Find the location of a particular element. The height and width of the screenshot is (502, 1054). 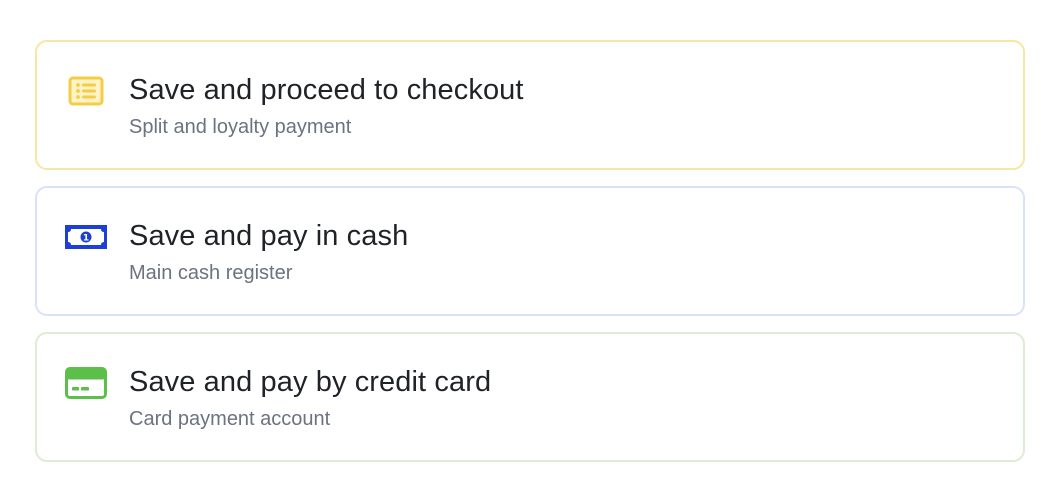

credit-card-option-subtitle: Card payment account is located at coordinates (230, 419).